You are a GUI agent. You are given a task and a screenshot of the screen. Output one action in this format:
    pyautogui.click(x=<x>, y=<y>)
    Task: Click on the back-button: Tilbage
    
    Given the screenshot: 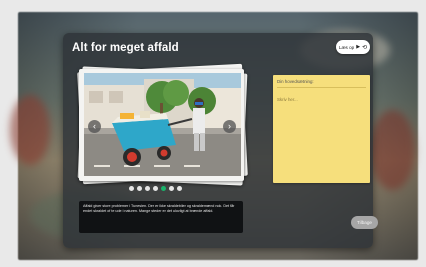 What is the action you would take?
    pyautogui.click(x=364, y=222)
    